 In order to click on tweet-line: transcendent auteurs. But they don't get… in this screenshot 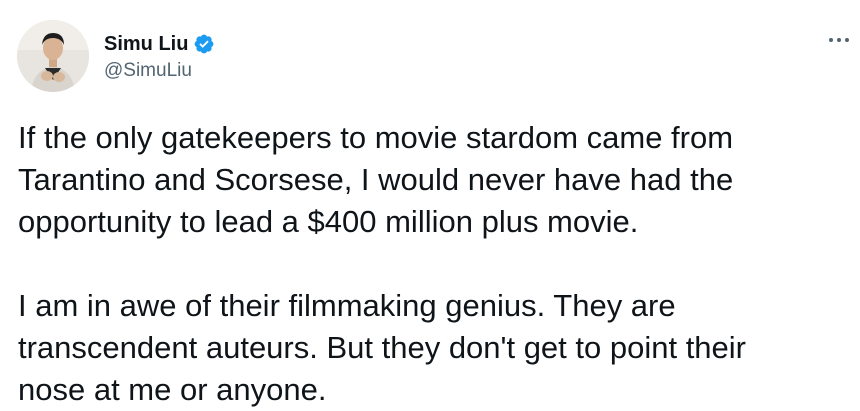, I will do `click(382, 347)`.